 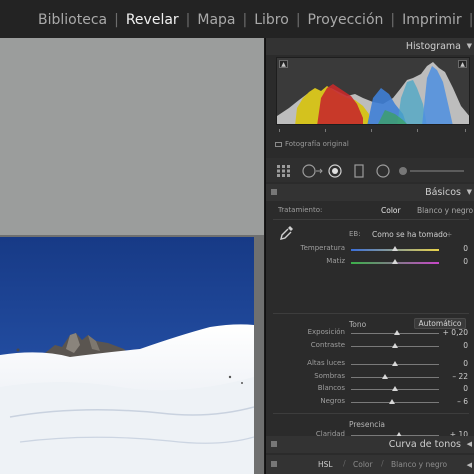 What do you see at coordinates (72, 20) in the screenshot?
I see `module-biblioteca: Biblioteca` at bounding box center [72, 20].